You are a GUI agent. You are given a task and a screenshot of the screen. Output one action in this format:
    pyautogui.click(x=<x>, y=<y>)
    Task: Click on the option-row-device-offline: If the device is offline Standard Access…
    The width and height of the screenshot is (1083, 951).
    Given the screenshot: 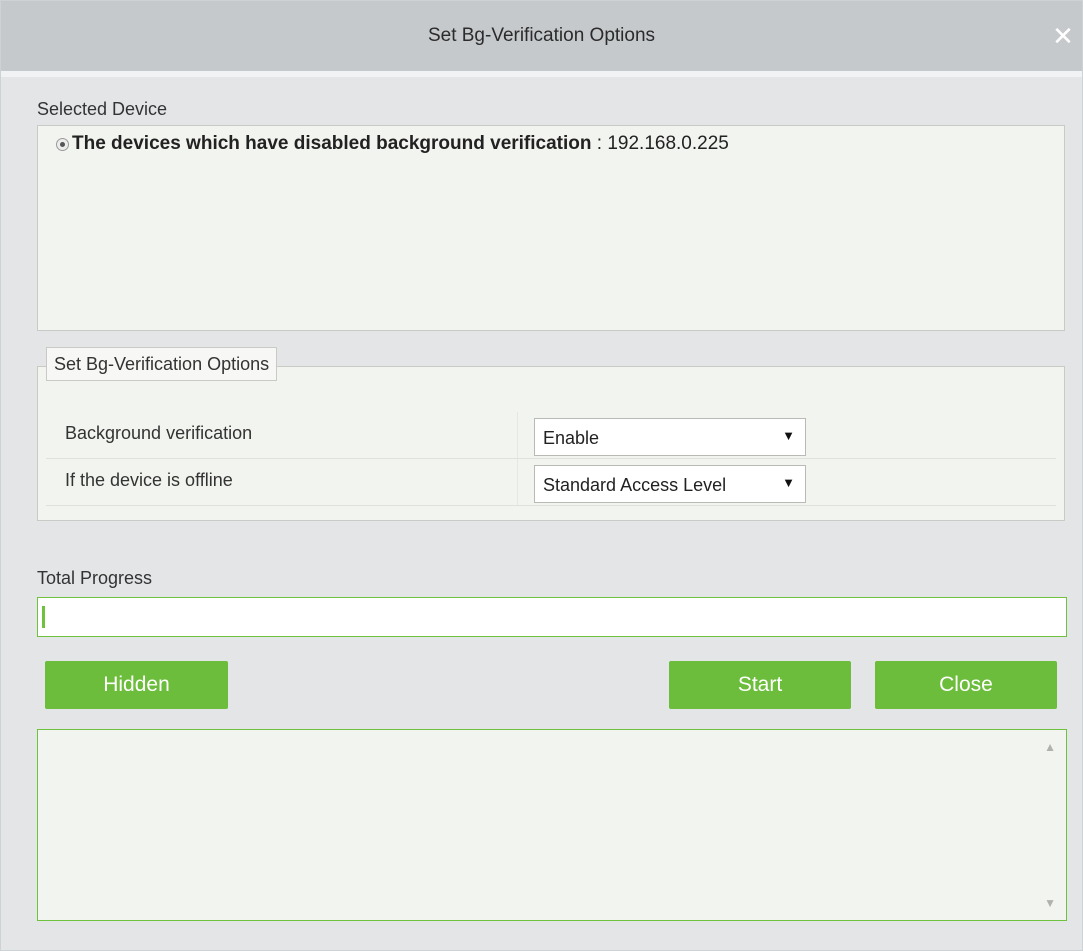 What is the action you would take?
    pyautogui.click(x=551, y=482)
    